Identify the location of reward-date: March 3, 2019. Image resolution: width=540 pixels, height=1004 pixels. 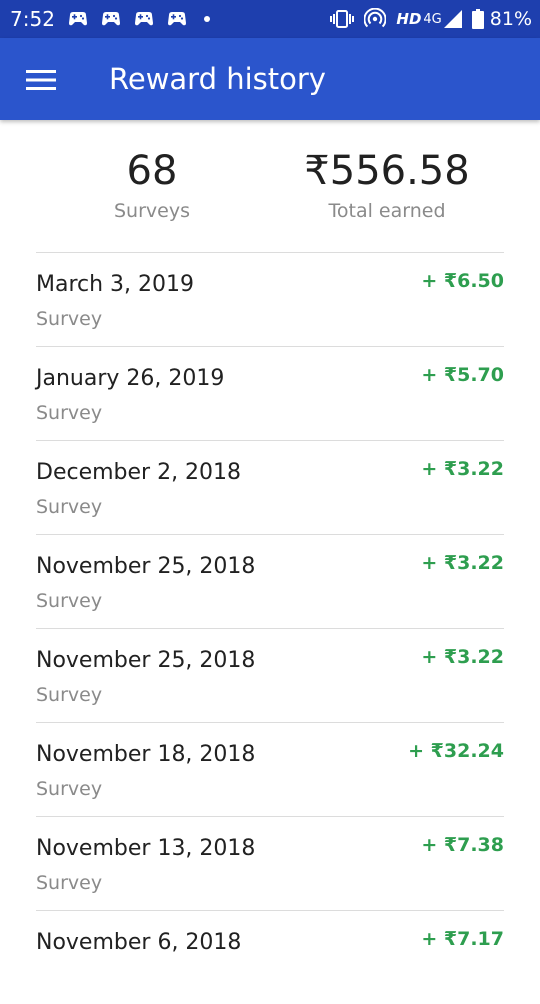
(115, 284).